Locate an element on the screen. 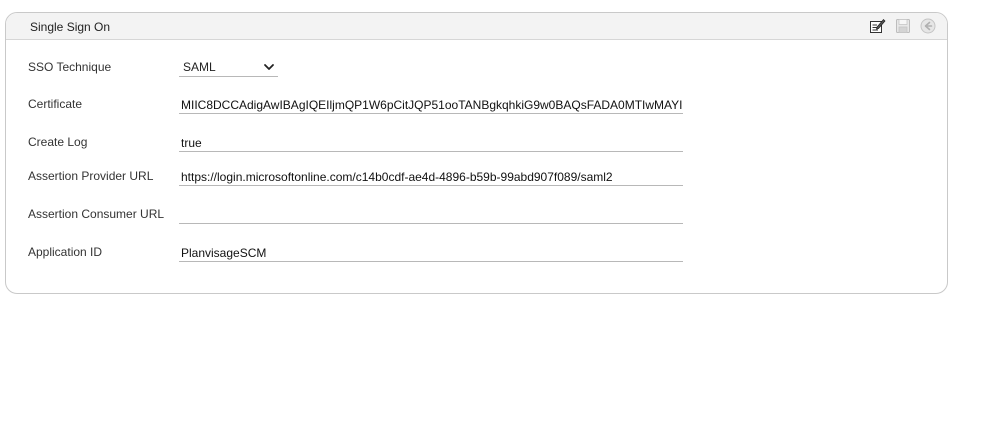  assertion-consumer-url-label: Assertion Consumer URL is located at coordinates (96, 214).